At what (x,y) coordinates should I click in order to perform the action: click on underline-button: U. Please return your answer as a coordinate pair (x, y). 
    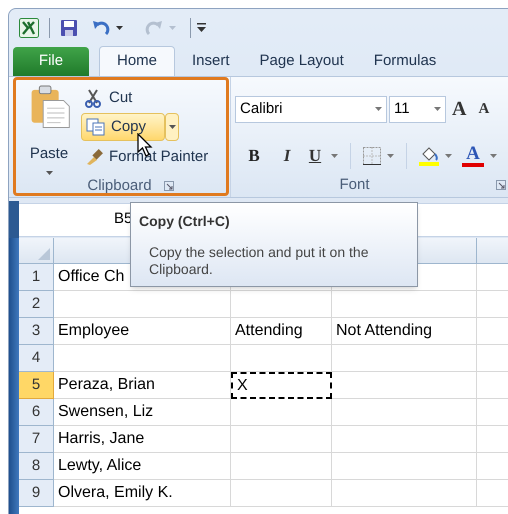
    Looking at the image, I should click on (315, 155).